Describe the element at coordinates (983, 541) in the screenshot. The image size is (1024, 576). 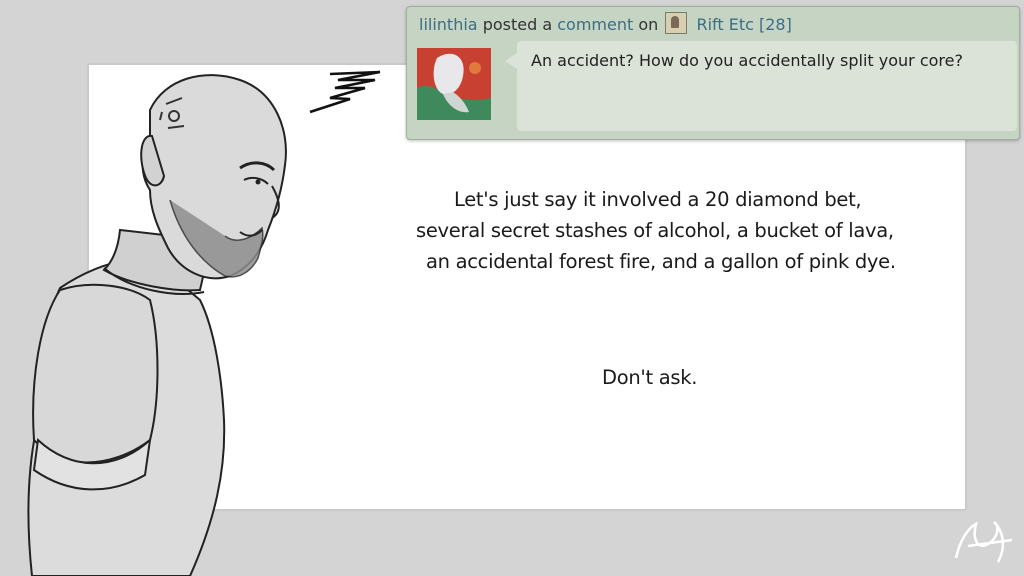
I see `artist-signature` at that location.